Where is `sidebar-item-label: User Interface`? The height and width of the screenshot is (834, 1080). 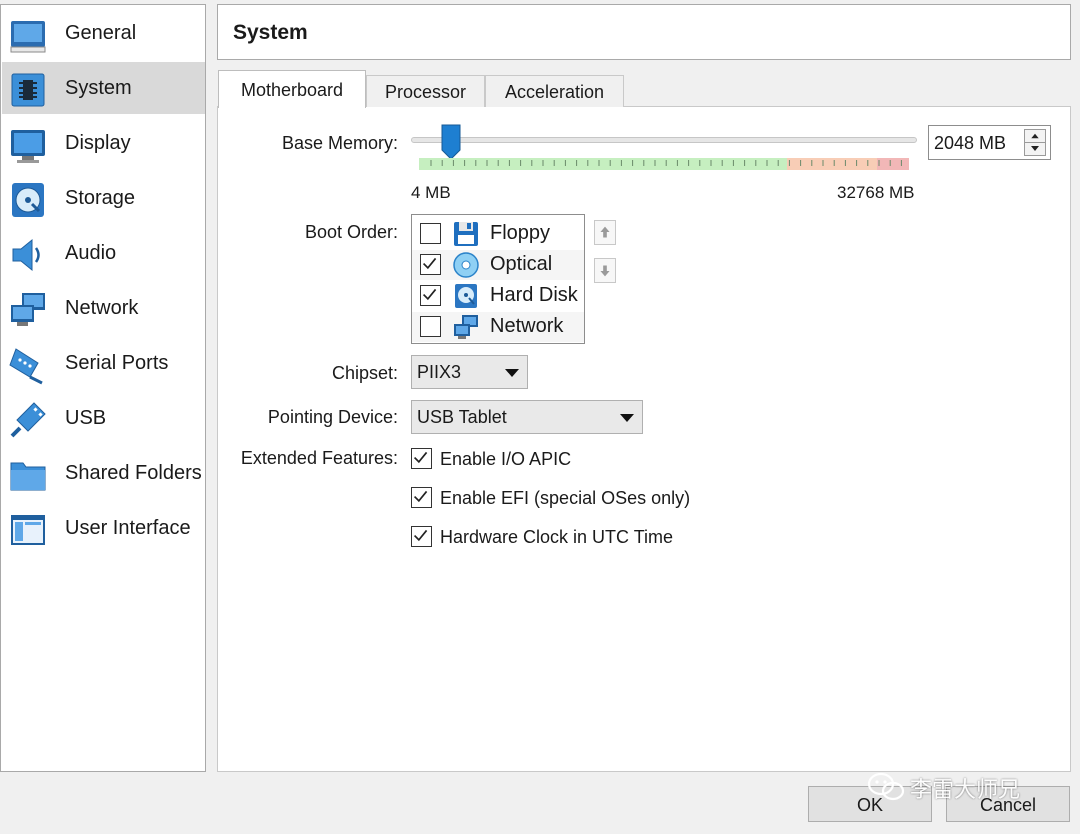 sidebar-item-label: User Interface is located at coordinates (128, 527).